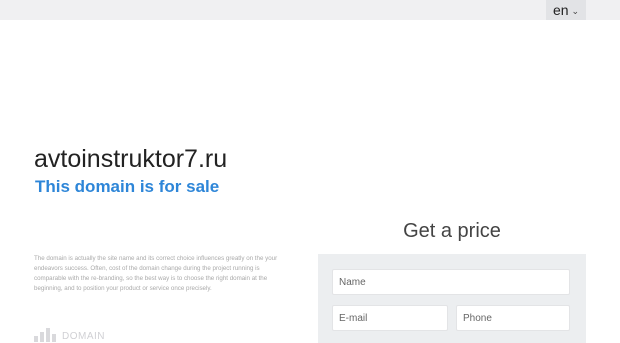 Image resolution: width=620 pixels, height=343 pixels. Describe the element at coordinates (575, 10) in the screenshot. I see `chevron-down-icon: ⌄` at that location.